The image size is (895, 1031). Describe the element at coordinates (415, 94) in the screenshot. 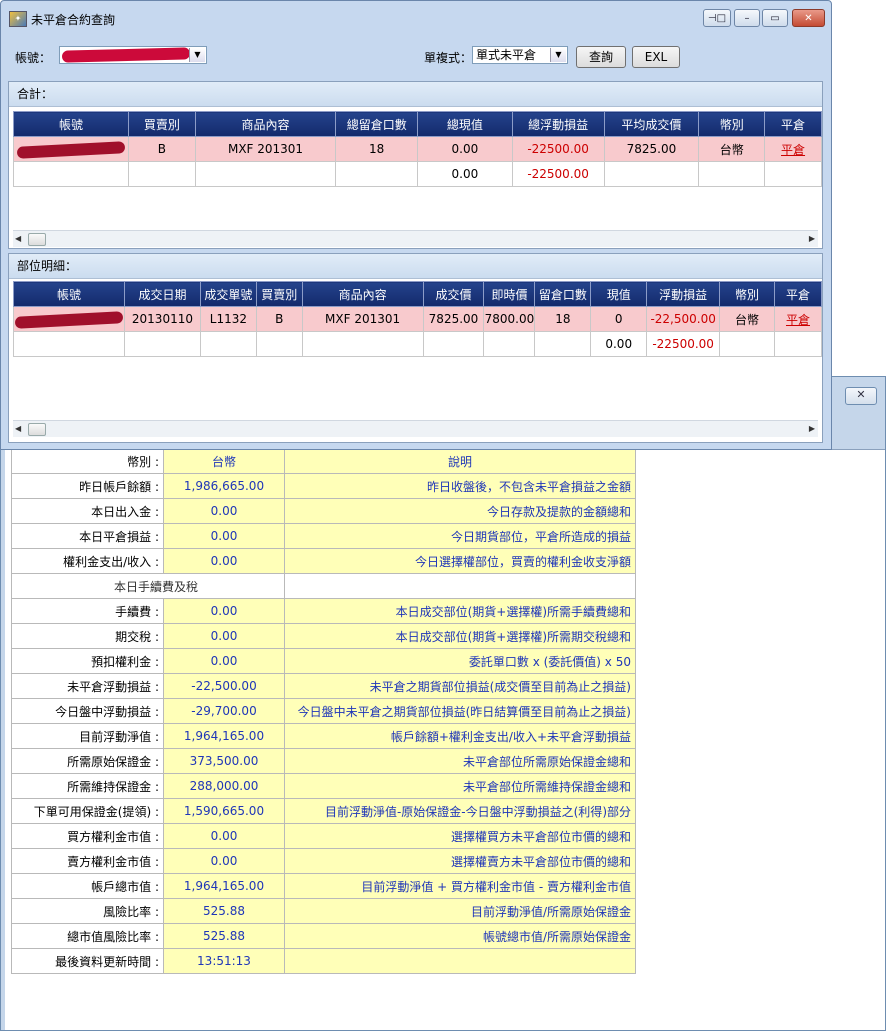

I see `summary-panel-title: 合計：` at that location.